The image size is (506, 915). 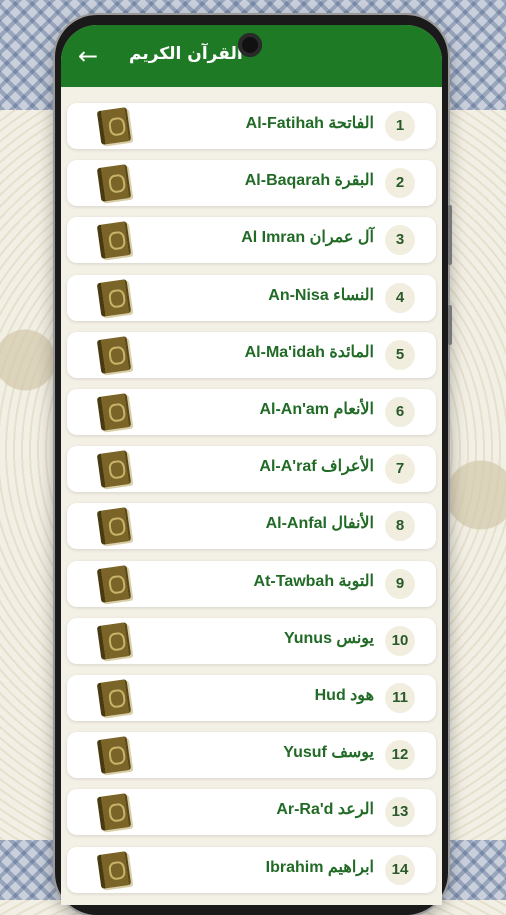 I want to click on surah-row: Ar-Ra'd الرعد 13, so click(x=251, y=812).